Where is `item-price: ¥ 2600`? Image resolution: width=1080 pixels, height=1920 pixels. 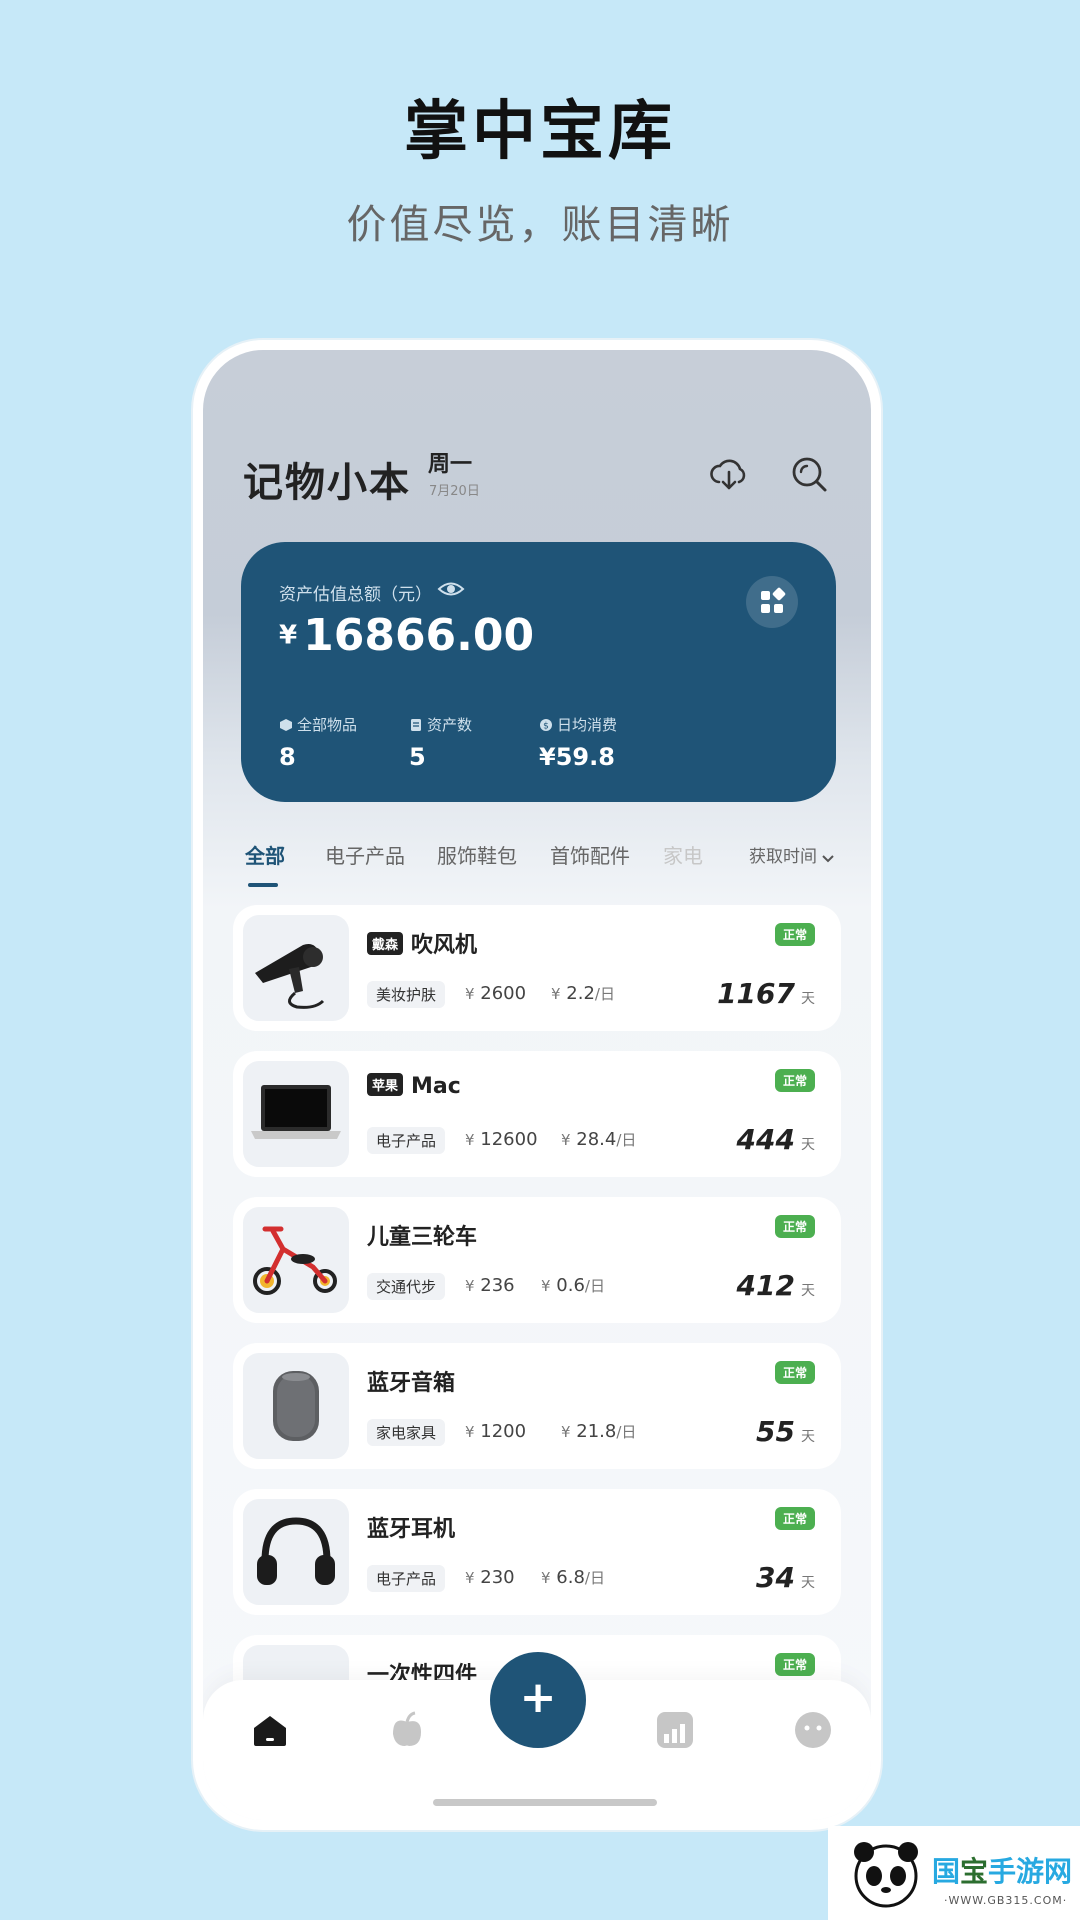
item-price: ¥ 2600 is located at coordinates (496, 993).